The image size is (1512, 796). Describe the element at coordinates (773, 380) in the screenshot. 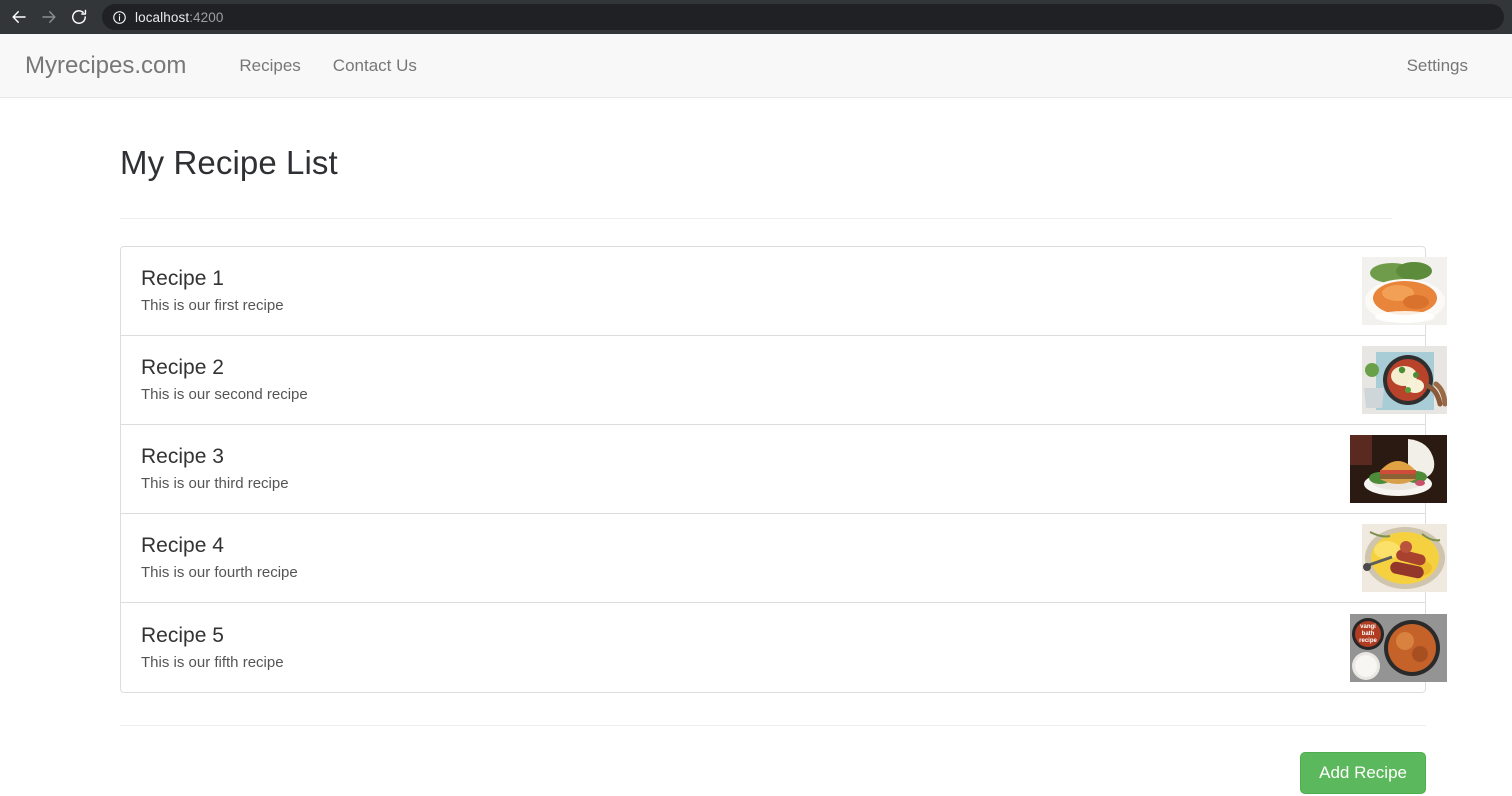

I see `recipe-text: Recipe 2 This is our second recipe` at that location.